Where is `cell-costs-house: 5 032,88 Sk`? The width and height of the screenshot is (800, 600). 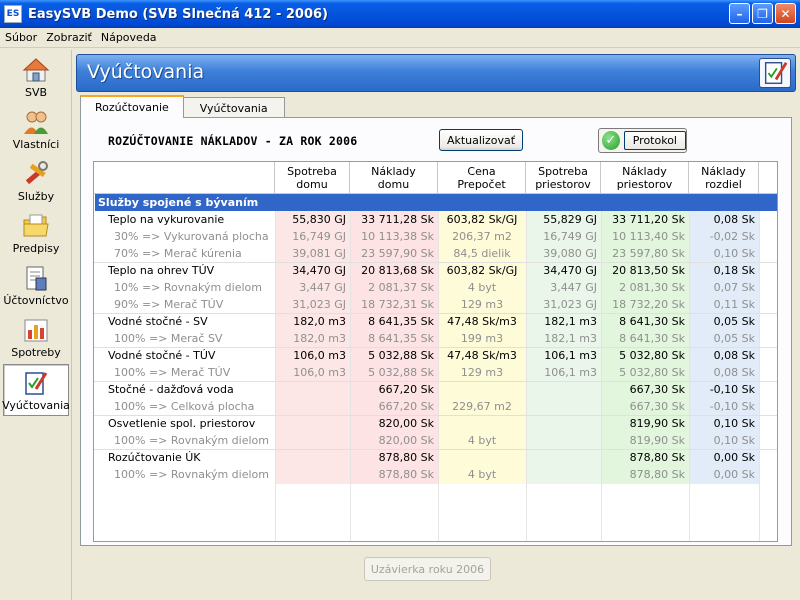 cell-costs-house: 5 032,88 Sk is located at coordinates (401, 355).